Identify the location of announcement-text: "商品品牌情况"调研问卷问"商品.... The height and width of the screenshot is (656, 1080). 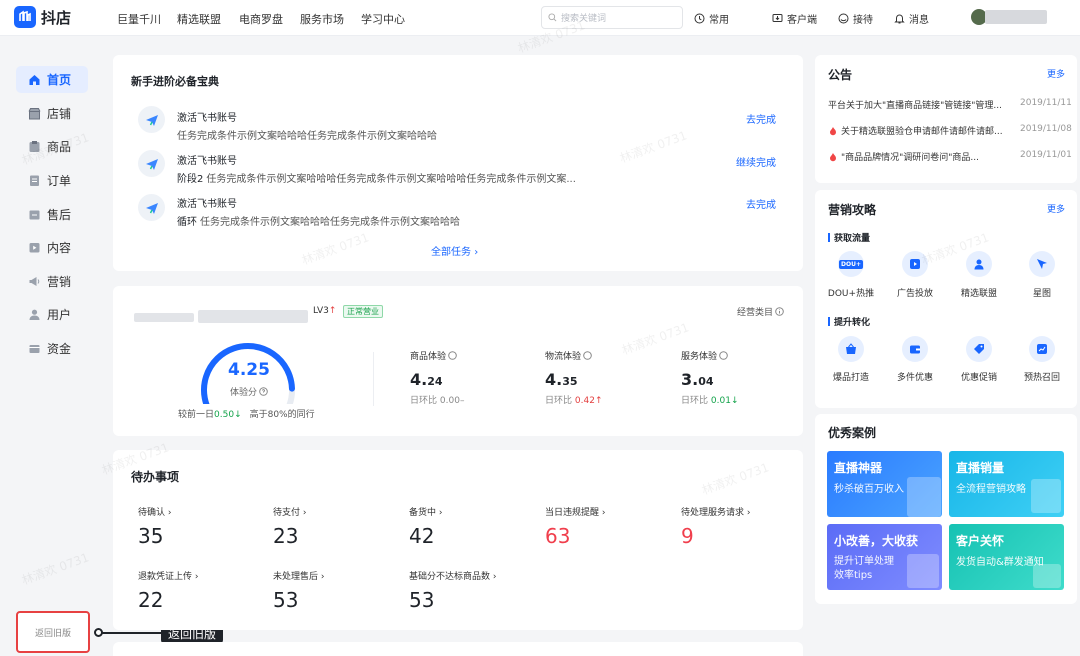
(910, 158).